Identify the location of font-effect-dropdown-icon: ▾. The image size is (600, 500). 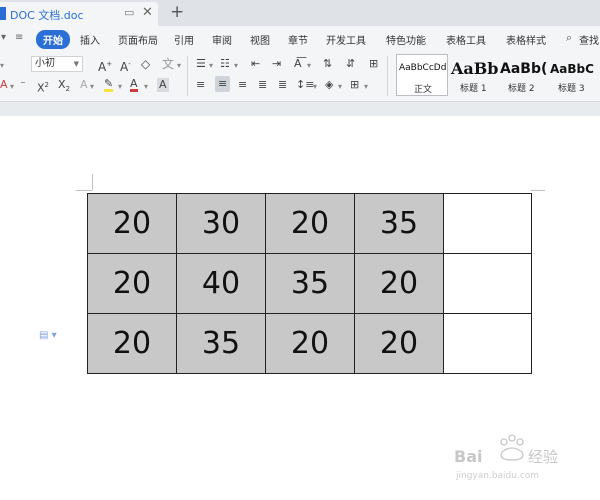
(12, 87).